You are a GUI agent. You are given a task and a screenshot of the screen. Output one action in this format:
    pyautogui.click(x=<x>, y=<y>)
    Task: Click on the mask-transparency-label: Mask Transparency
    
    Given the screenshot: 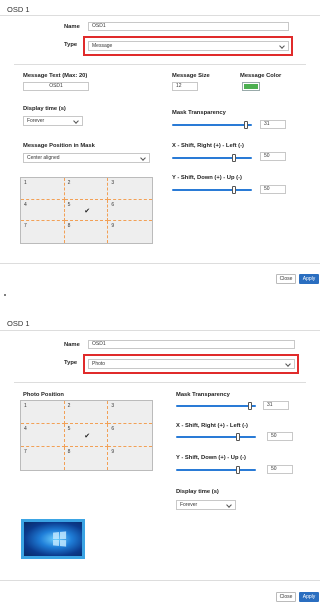 What is the action you would take?
    pyautogui.click(x=203, y=395)
    